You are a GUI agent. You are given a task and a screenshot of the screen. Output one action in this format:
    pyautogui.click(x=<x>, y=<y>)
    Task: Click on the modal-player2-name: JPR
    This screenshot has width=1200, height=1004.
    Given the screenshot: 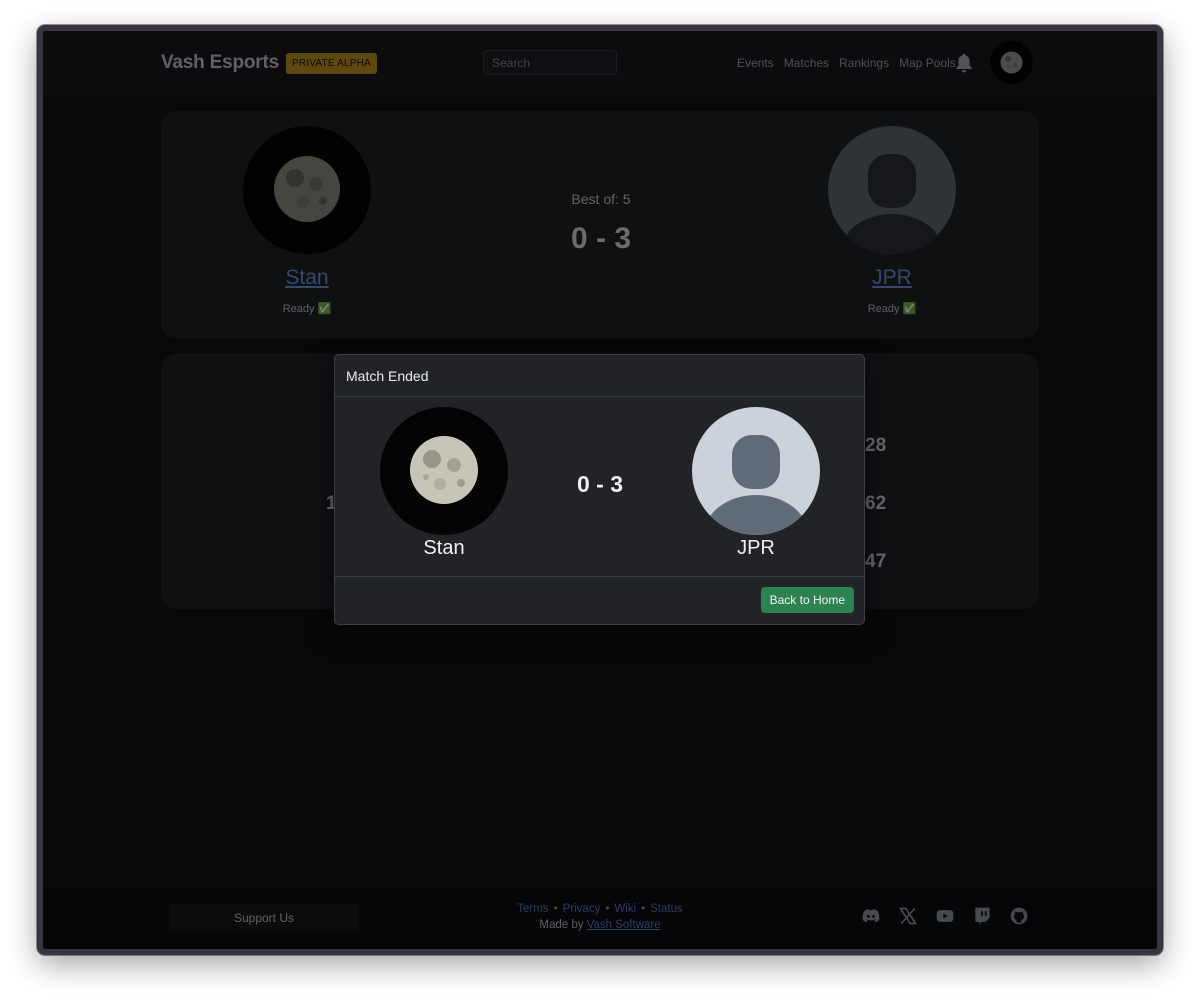 What is the action you would take?
    pyautogui.click(x=756, y=548)
    